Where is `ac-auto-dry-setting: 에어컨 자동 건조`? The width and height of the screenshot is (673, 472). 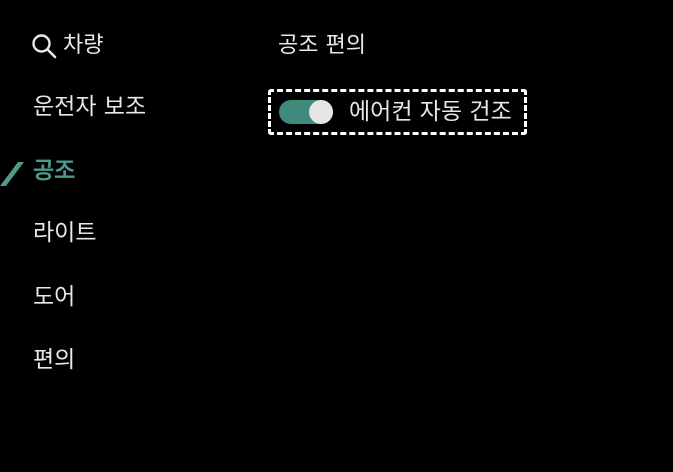 ac-auto-dry-setting: 에어컨 자동 건조 is located at coordinates (397, 112).